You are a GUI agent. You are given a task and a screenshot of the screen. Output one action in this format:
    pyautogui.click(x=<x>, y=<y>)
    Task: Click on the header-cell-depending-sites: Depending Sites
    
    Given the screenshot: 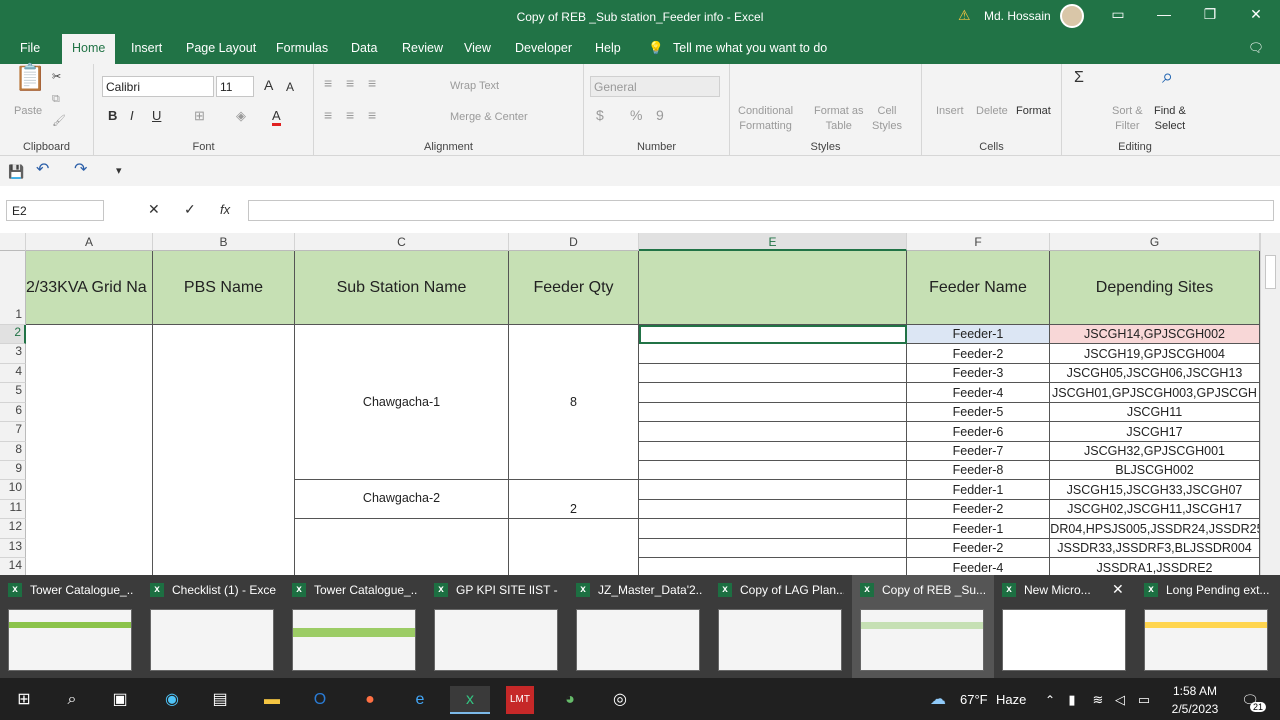 What is the action you would take?
    pyautogui.click(x=1155, y=288)
    